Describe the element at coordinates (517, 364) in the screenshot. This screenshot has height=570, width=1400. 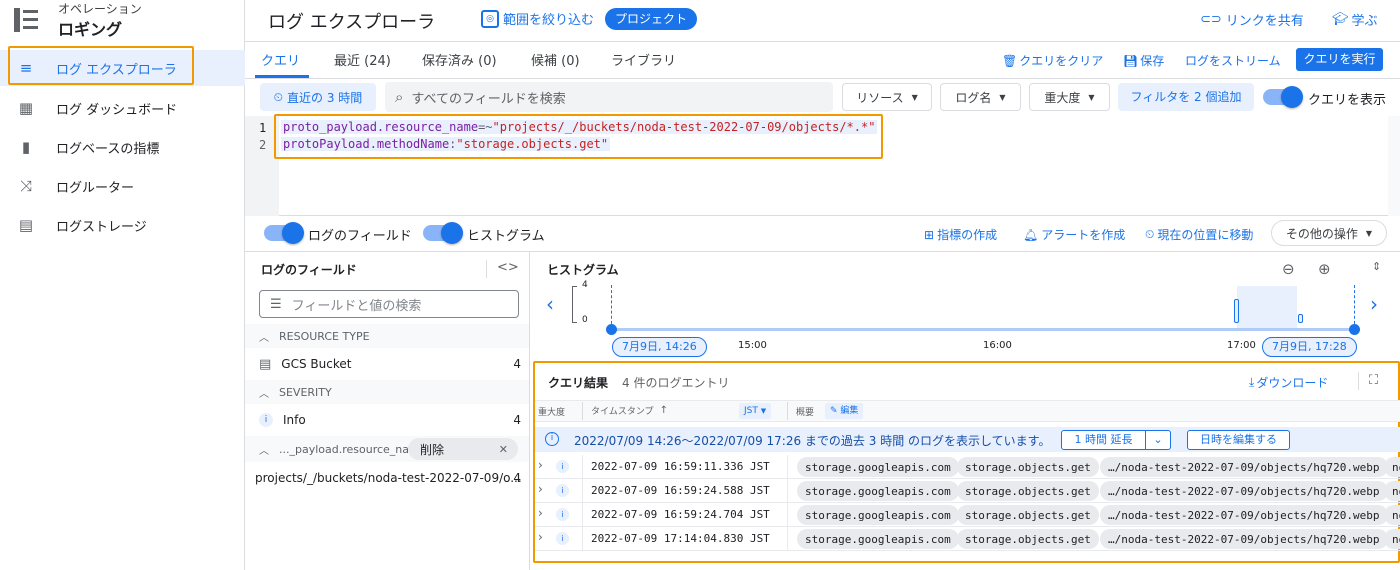
I see `field-item-count: 4` at that location.